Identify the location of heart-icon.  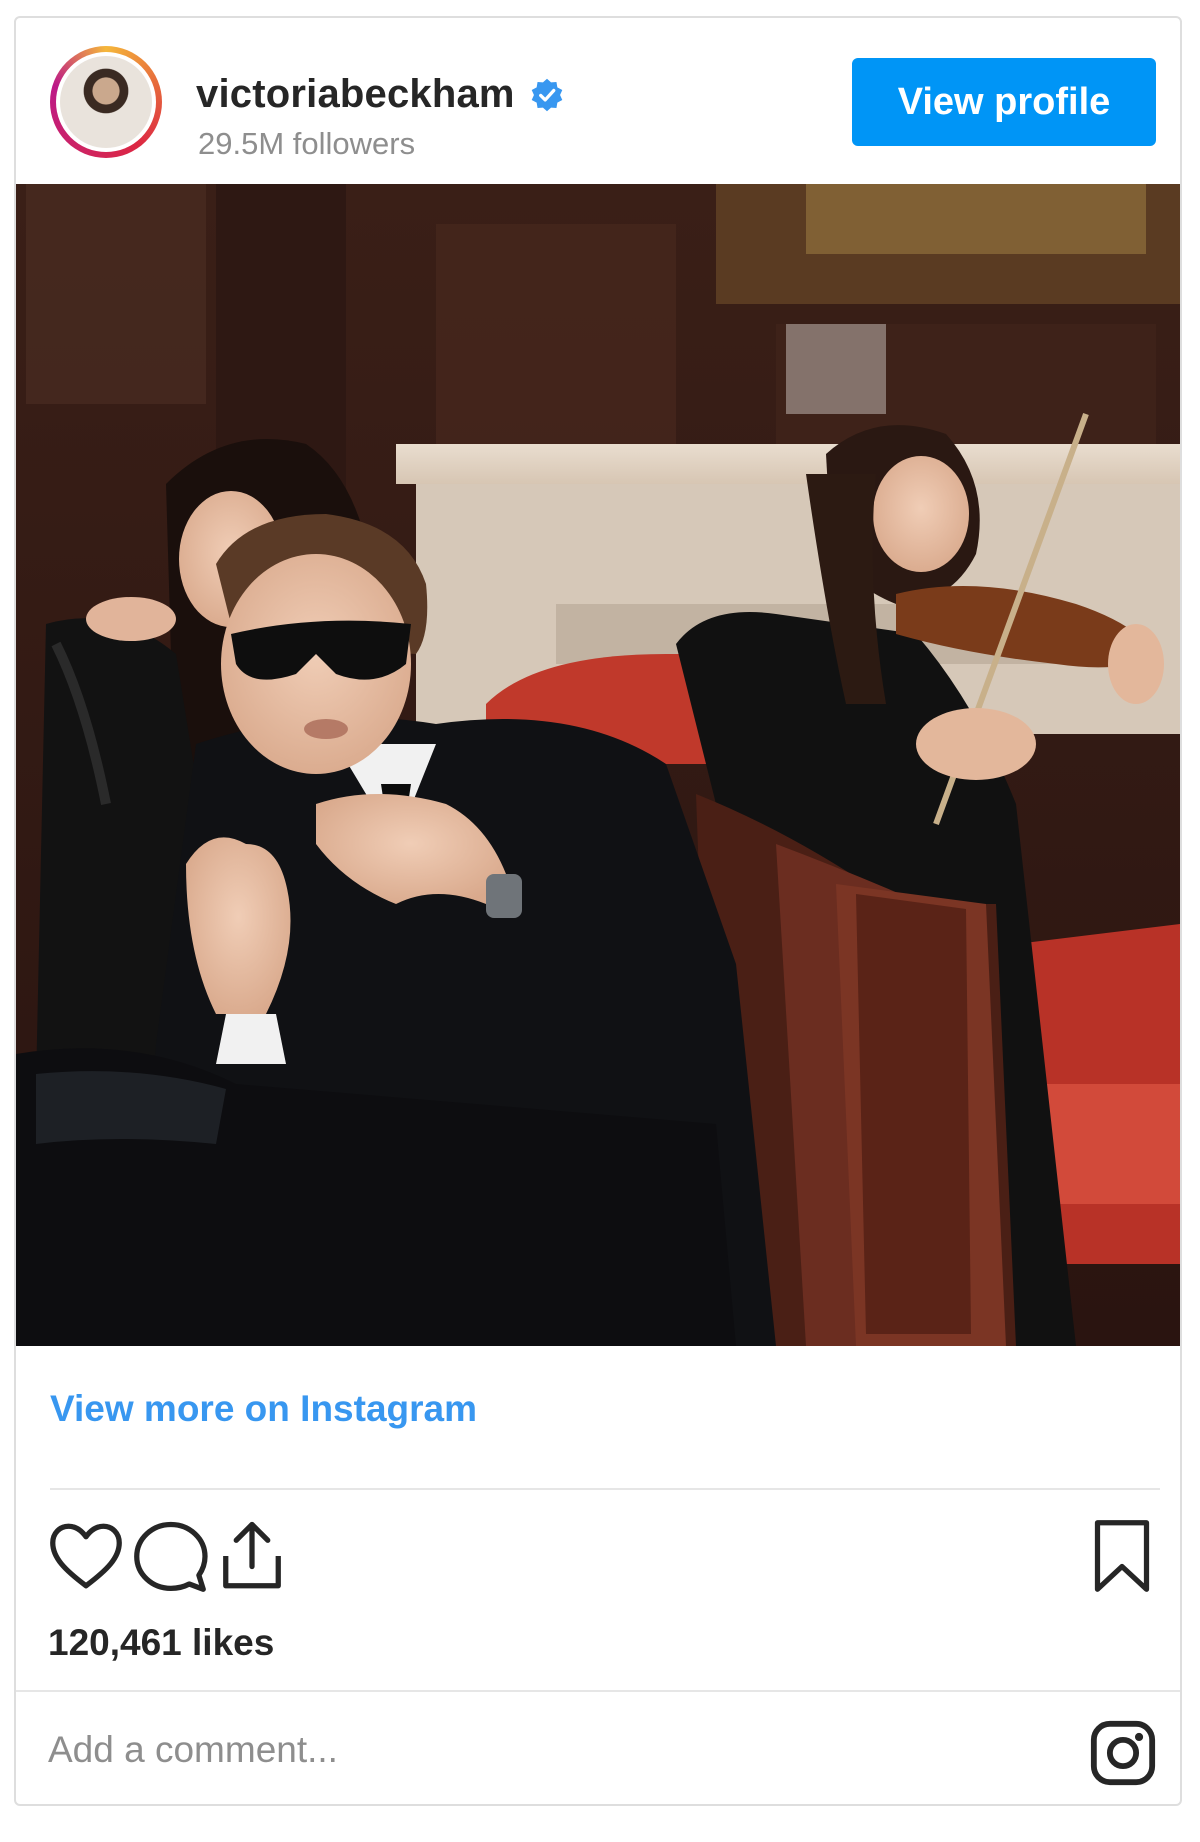
(86, 1556).